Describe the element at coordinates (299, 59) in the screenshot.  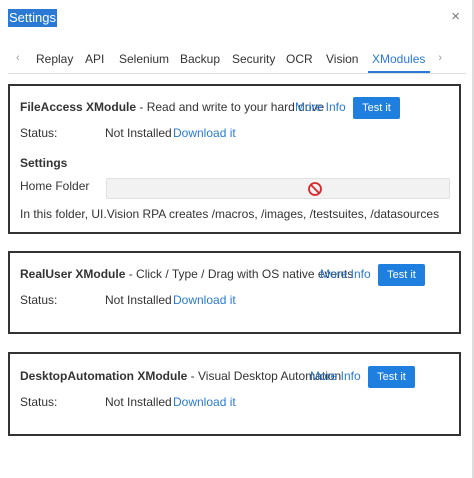
I see `tab-ocr: OCR` at that location.